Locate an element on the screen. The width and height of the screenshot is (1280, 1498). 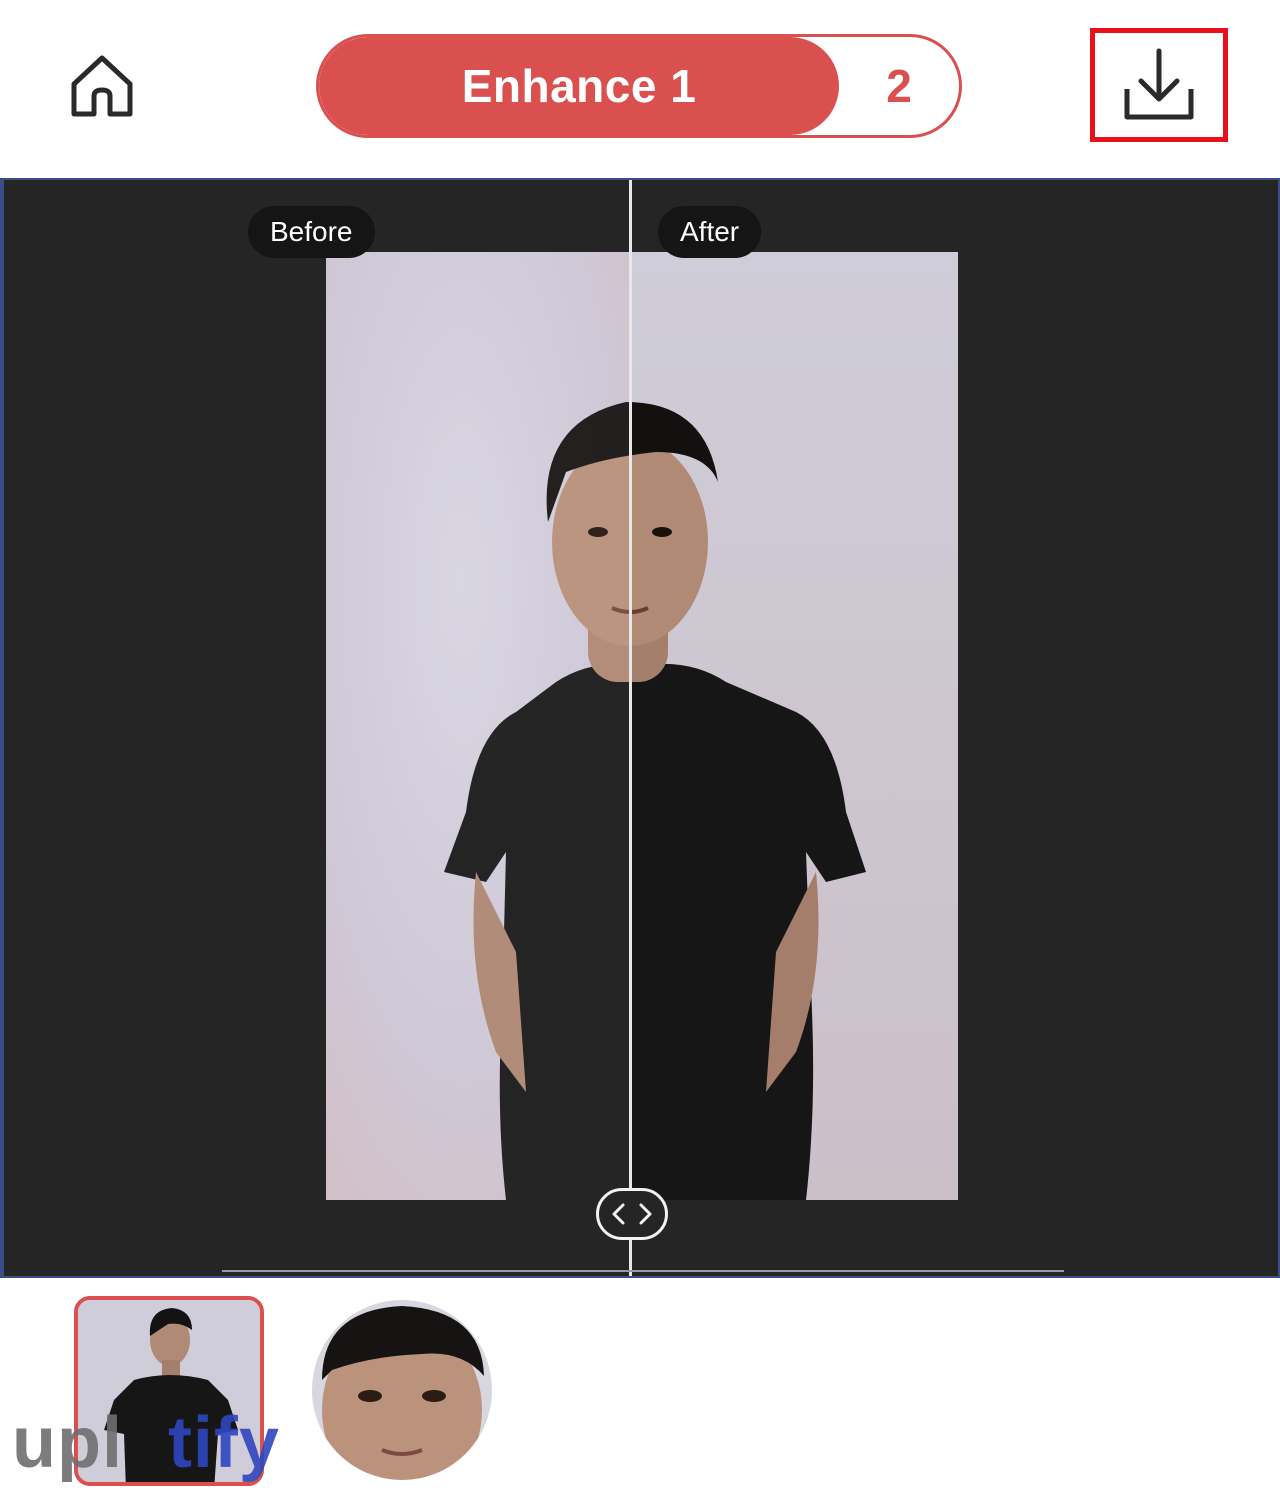
scrub-track is located at coordinates (643, 1271).